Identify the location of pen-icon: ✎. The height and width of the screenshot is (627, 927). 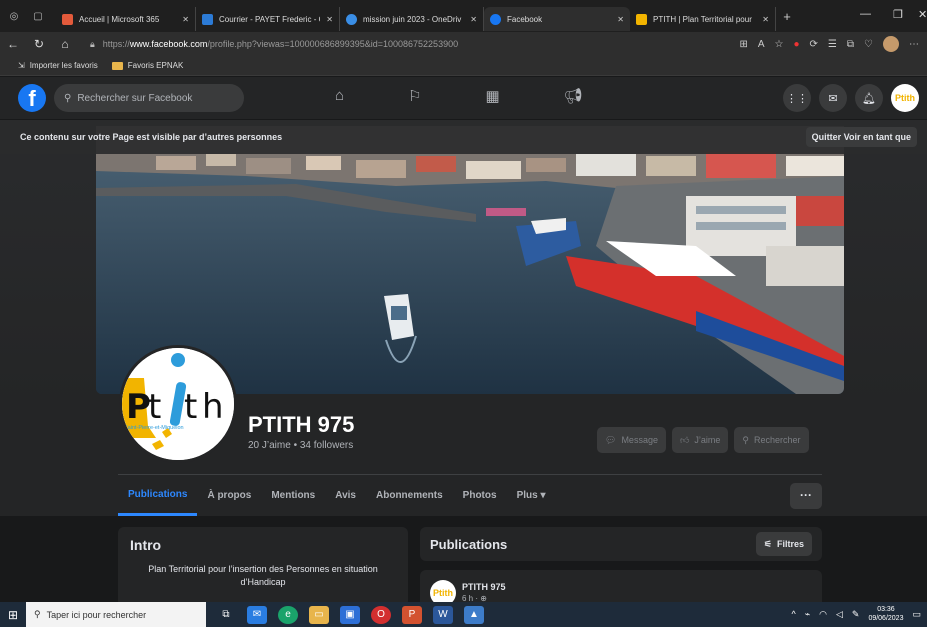
(856, 614).